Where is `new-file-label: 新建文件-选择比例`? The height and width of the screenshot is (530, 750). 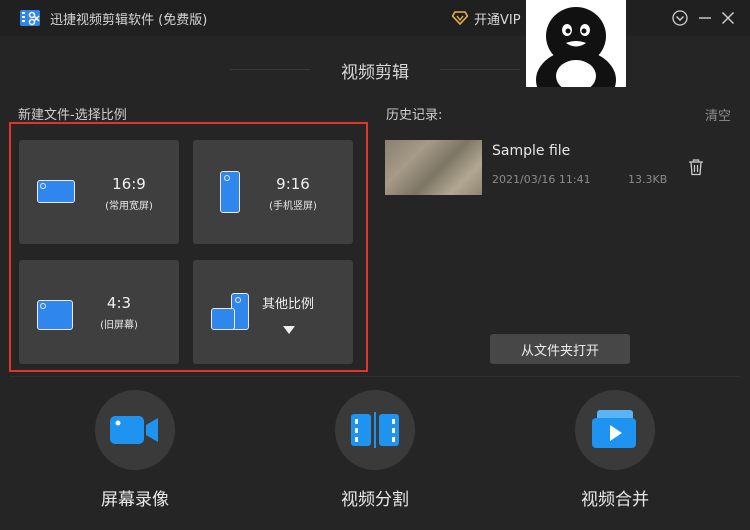 new-file-label: 新建文件-选择比例 is located at coordinates (72, 115).